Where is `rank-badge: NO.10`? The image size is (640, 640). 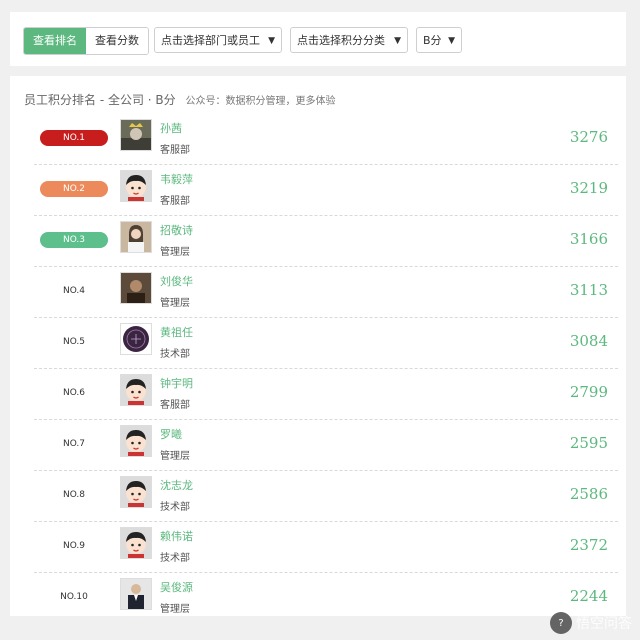
rank-badge: NO.10 is located at coordinates (74, 597).